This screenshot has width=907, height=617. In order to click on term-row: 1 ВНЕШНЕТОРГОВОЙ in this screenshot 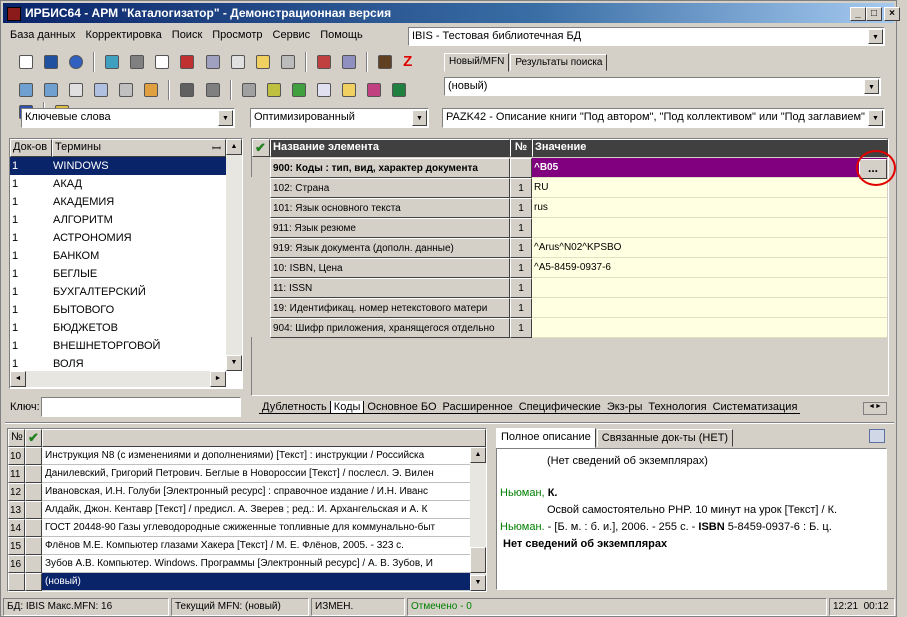, I will do `click(118, 346)`.